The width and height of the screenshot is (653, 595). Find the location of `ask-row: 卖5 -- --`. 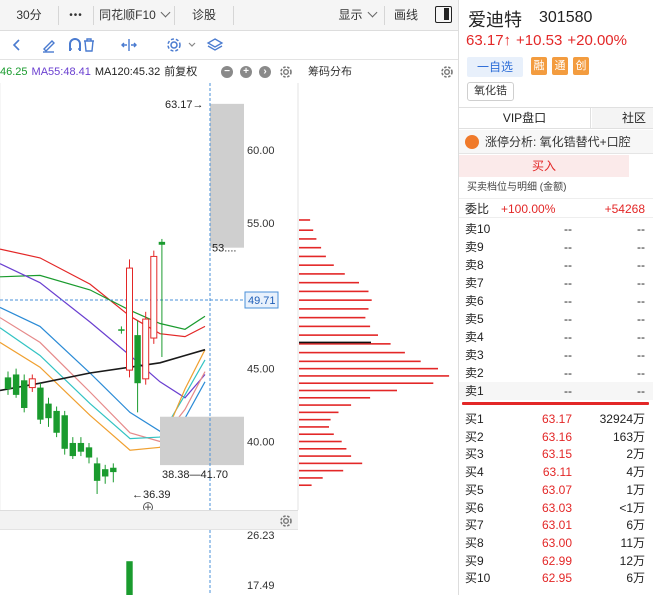

ask-row: 卖5 -- -- is located at coordinates (556, 319).